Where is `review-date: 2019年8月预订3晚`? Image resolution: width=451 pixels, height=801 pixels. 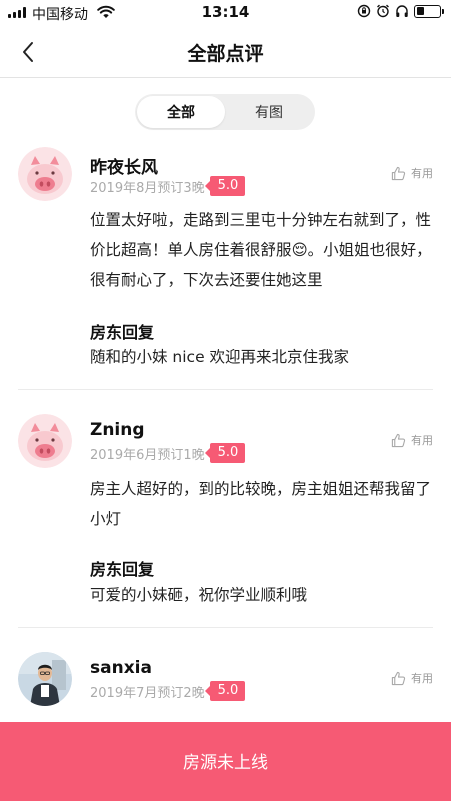 review-date: 2019年8月预订3晚 is located at coordinates (147, 188).